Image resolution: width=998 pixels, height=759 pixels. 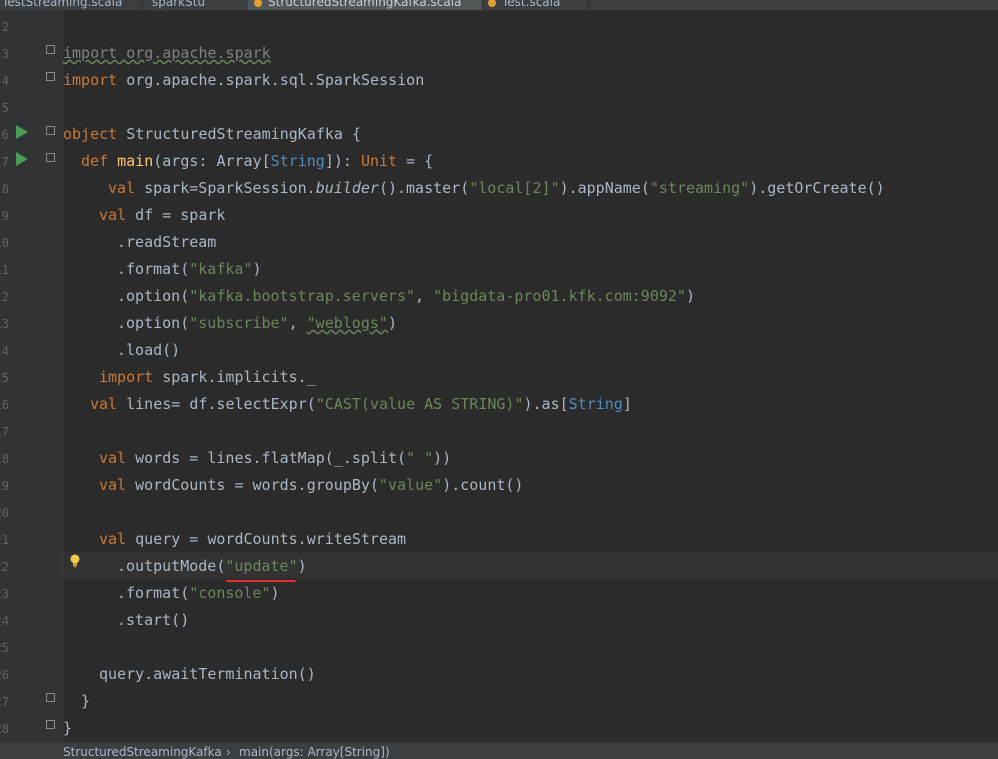 I want to click on string-literal: " ", so click(x=420, y=458).